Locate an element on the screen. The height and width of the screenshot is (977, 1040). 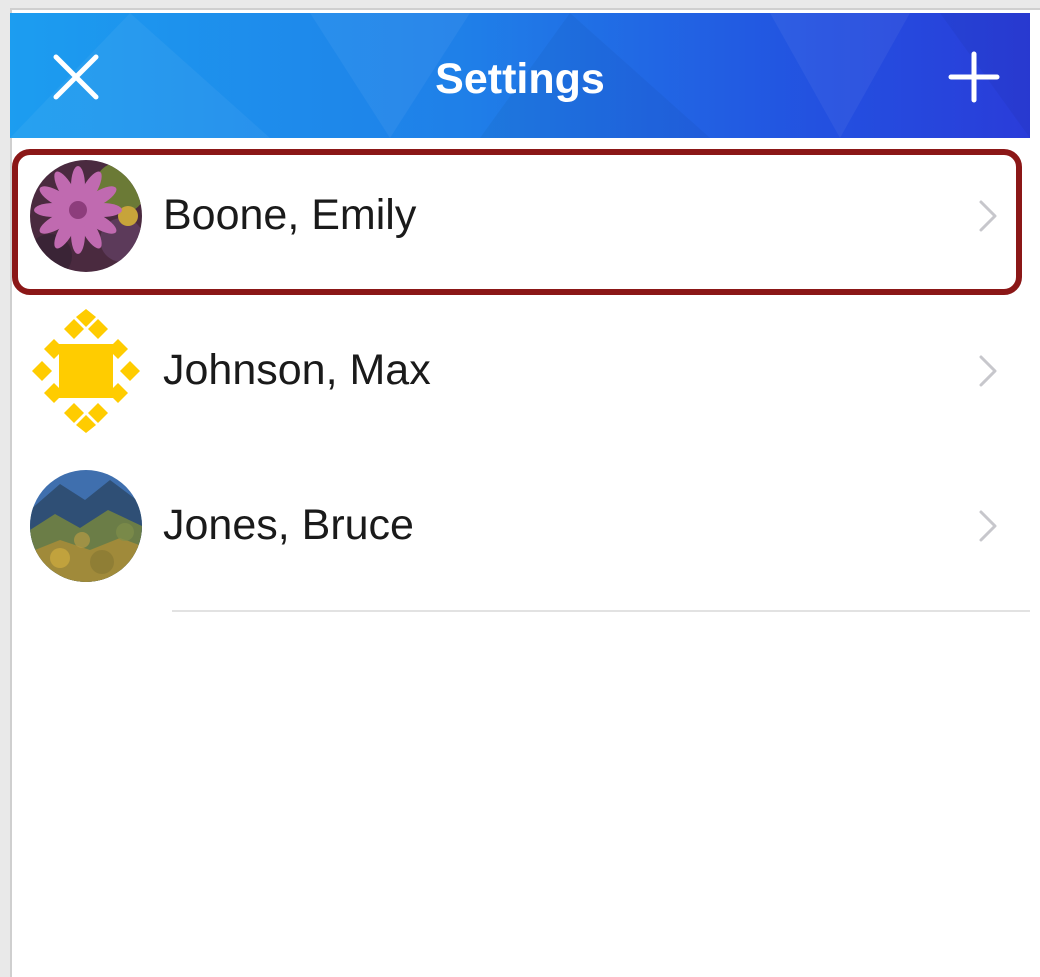
navigation-bar: Settings is located at coordinates (520, 75).